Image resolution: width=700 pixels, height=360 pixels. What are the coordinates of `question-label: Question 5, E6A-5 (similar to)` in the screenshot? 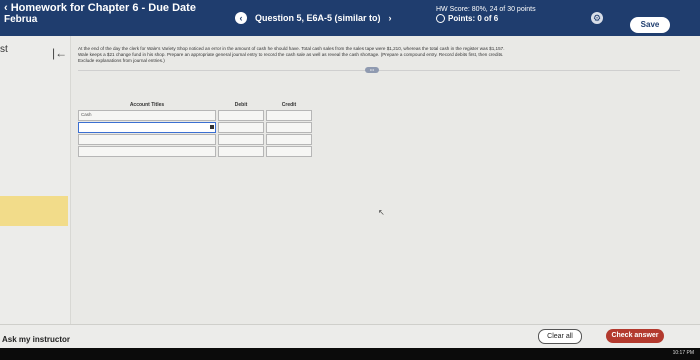 It's located at (318, 18).